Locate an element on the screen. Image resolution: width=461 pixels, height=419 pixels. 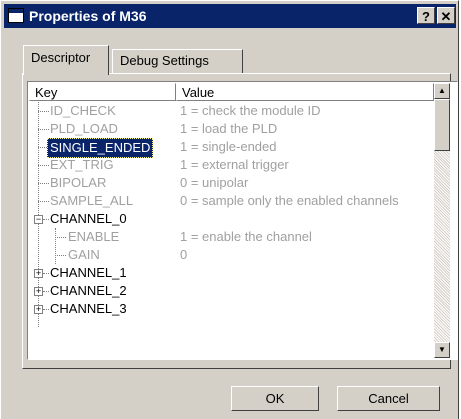
row-value: 0 = unipolar is located at coordinates (214, 182).